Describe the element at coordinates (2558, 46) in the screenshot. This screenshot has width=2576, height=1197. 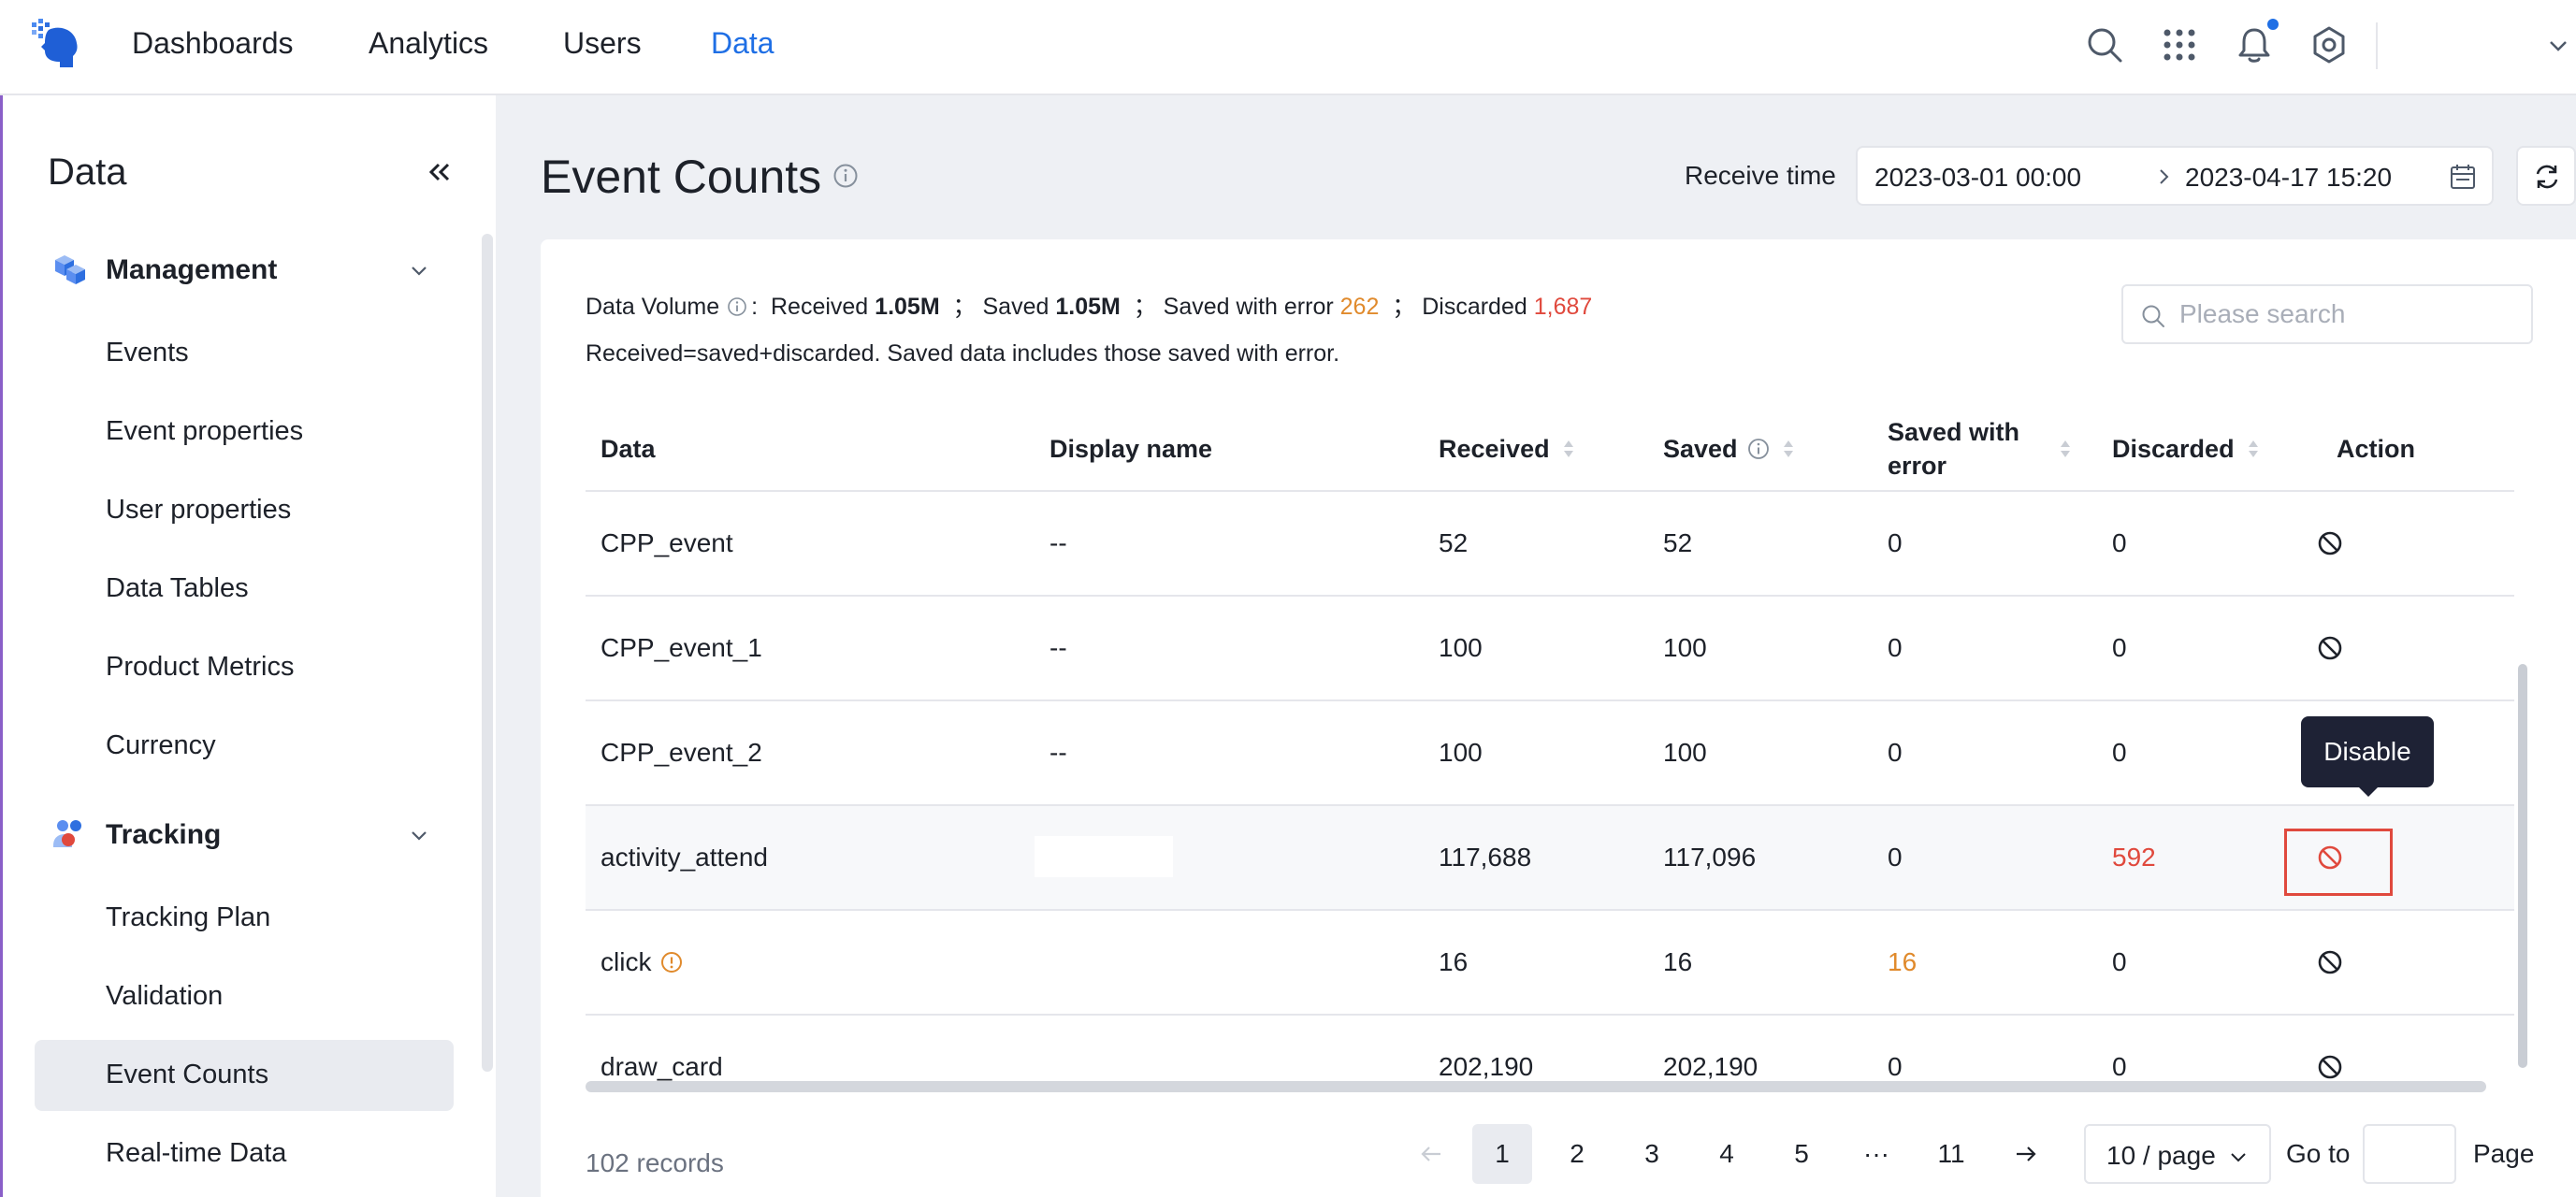
I see `account-chevron-down-icon` at that location.